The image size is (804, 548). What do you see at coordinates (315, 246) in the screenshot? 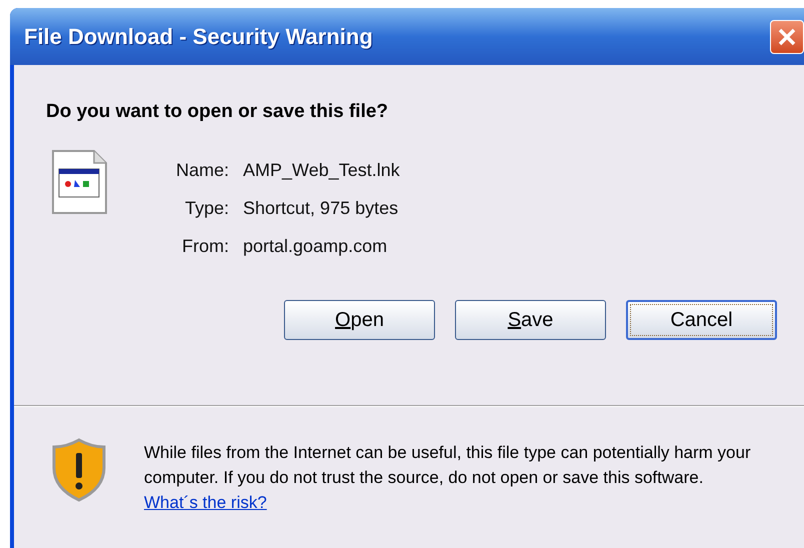
I see `detail-value: portal.goamp.com` at bounding box center [315, 246].